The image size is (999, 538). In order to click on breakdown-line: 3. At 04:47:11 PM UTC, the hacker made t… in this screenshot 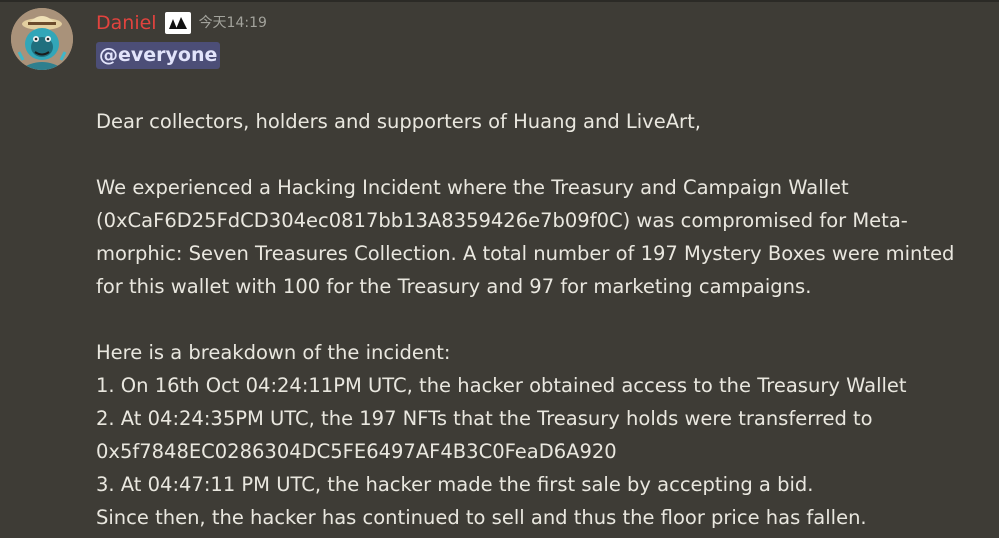, I will do `click(455, 484)`.